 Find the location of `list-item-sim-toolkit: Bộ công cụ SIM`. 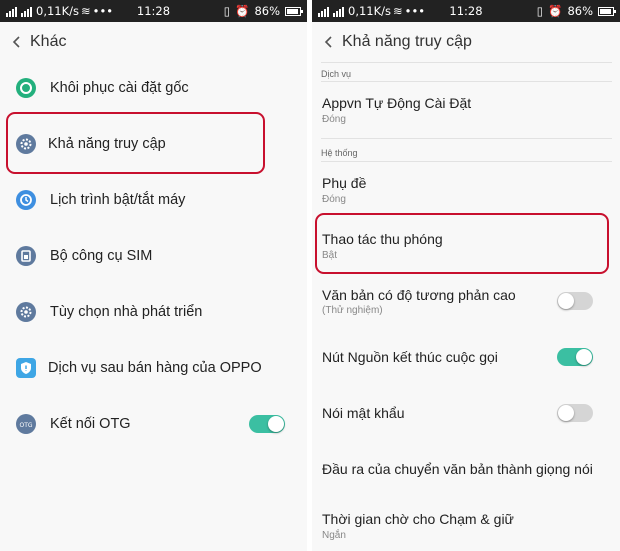

list-item-sim-toolkit: Bộ công cụ SIM is located at coordinates (153, 256).